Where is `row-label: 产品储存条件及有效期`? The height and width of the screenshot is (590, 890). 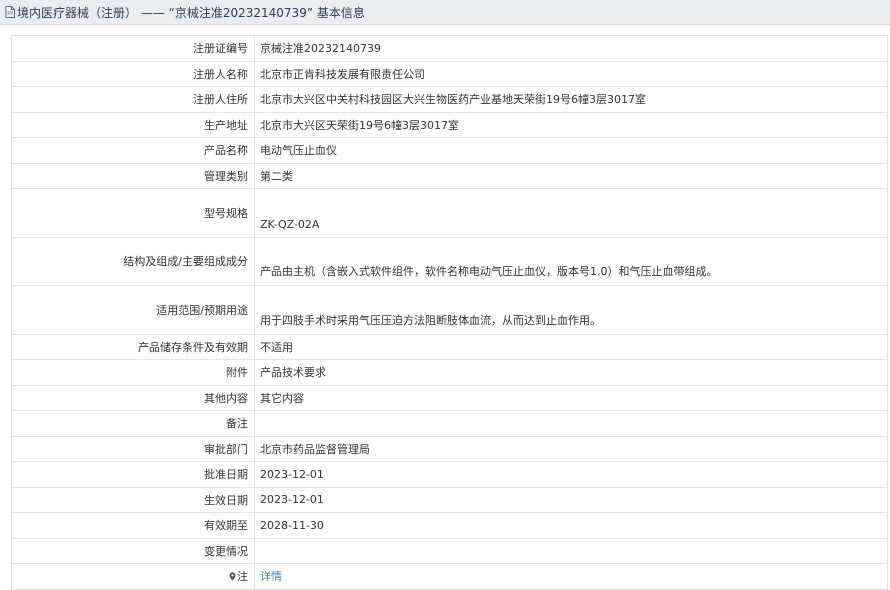 row-label: 产品储存条件及有效期 is located at coordinates (133, 346).